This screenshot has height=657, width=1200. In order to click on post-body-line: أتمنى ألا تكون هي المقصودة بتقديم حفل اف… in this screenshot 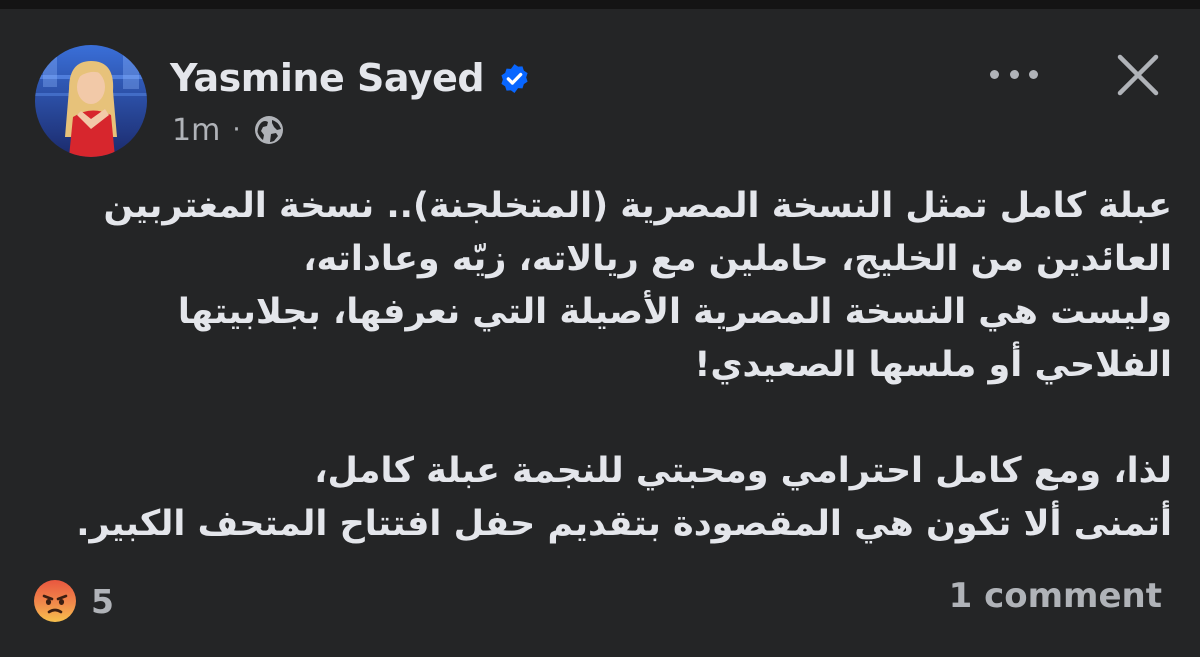, I will do `click(624, 524)`.